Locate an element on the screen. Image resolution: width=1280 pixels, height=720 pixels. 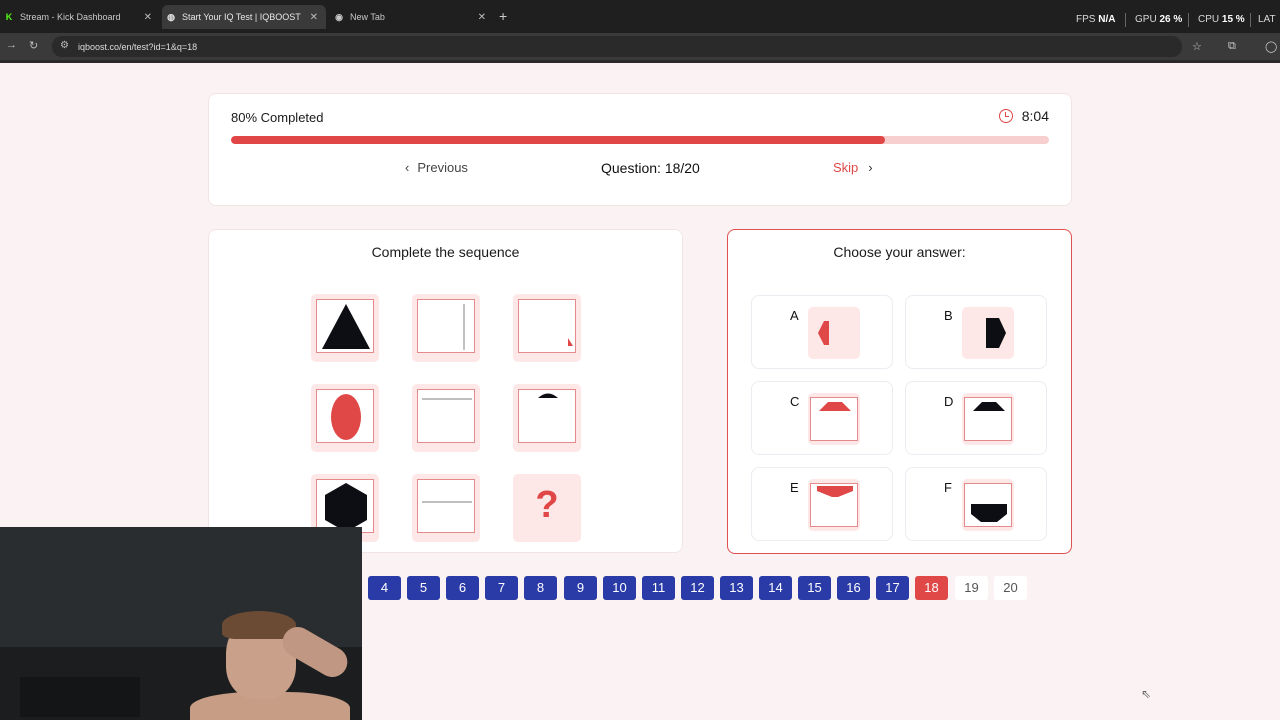
skip-button: Skip › is located at coordinates (853, 167).